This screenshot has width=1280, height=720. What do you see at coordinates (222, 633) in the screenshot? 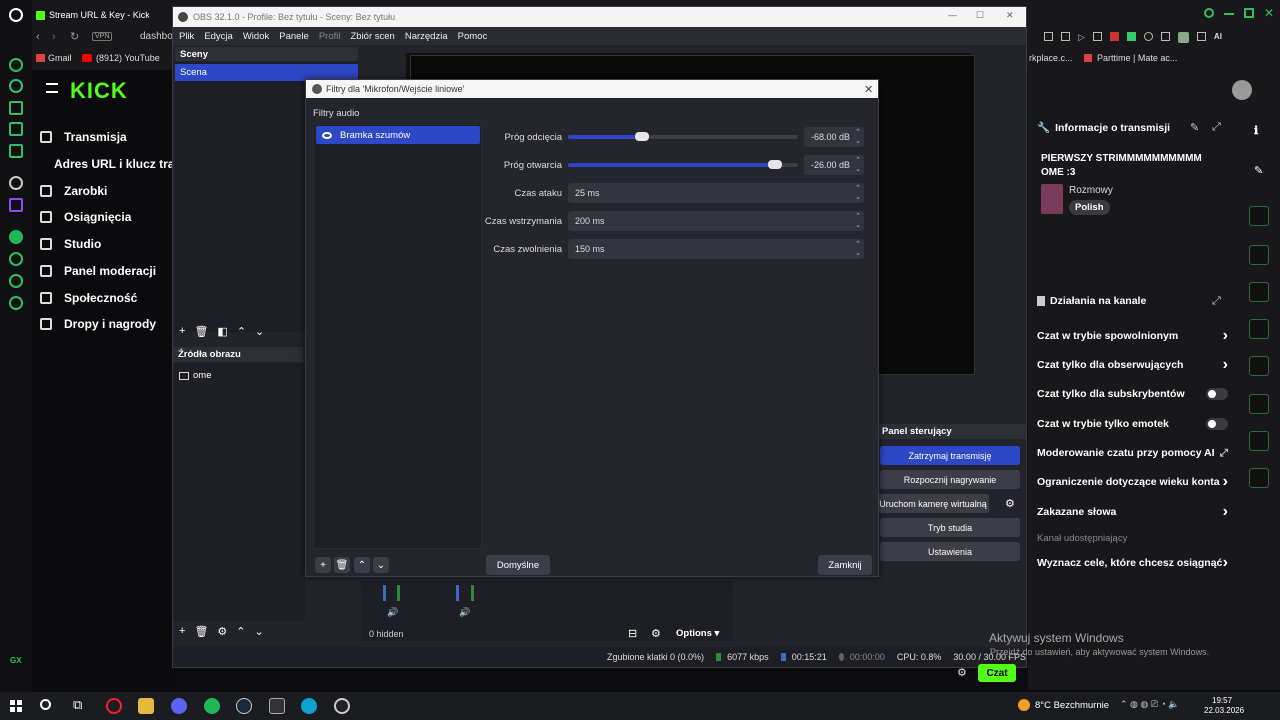
I see `gear-icon: ⚙` at bounding box center [222, 633].